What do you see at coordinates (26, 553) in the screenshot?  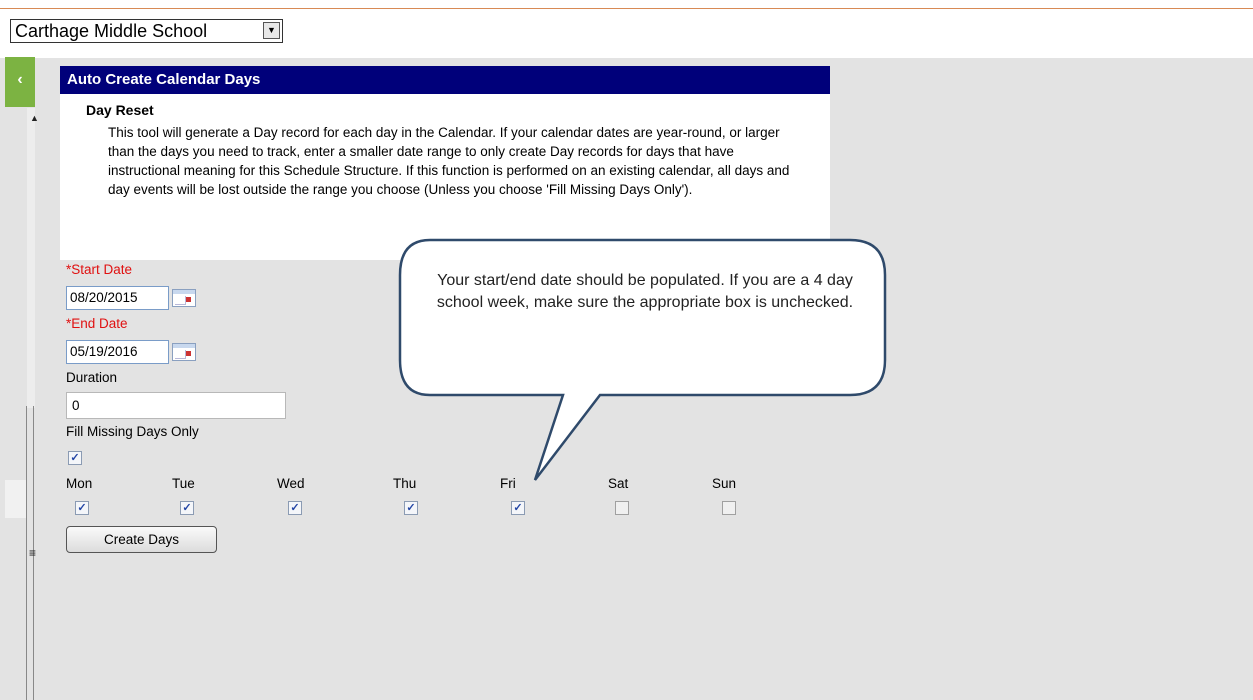 I see `scrollbar-thumb-edge` at bounding box center [26, 553].